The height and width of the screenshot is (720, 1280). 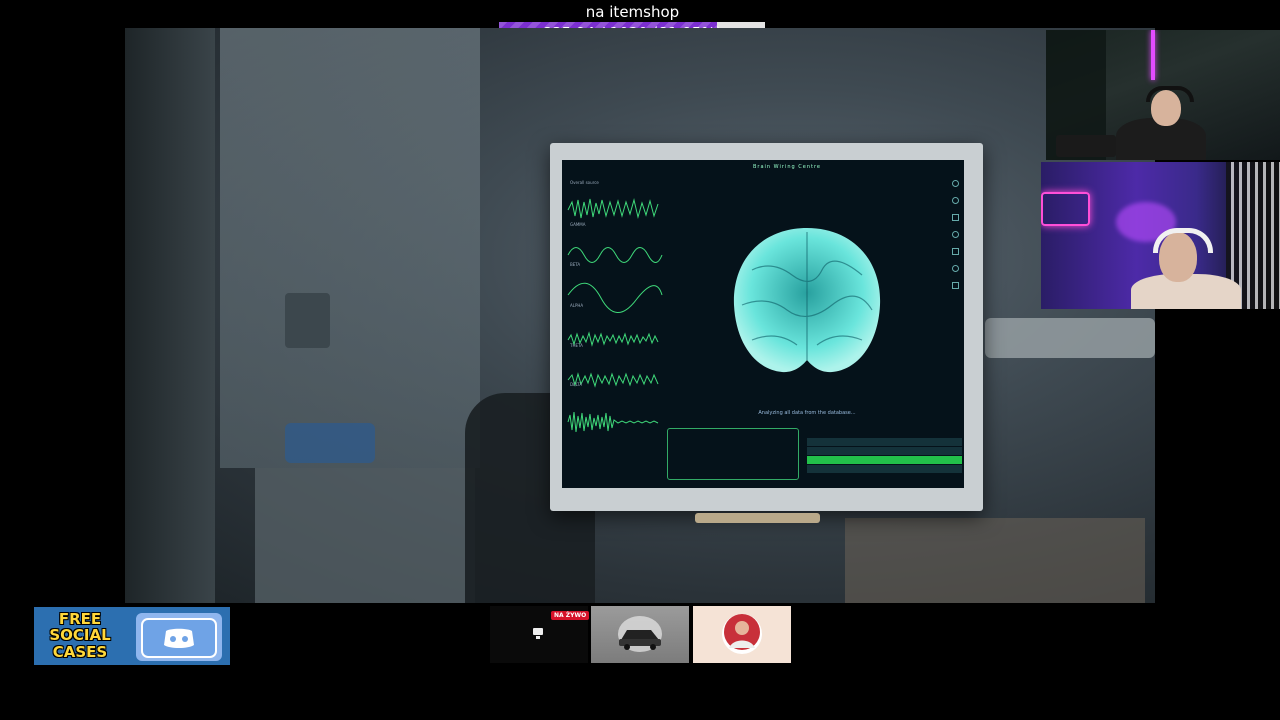 What do you see at coordinates (757, 518) in the screenshot?
I see `monitor-stand` at bounding box center [757, 518].